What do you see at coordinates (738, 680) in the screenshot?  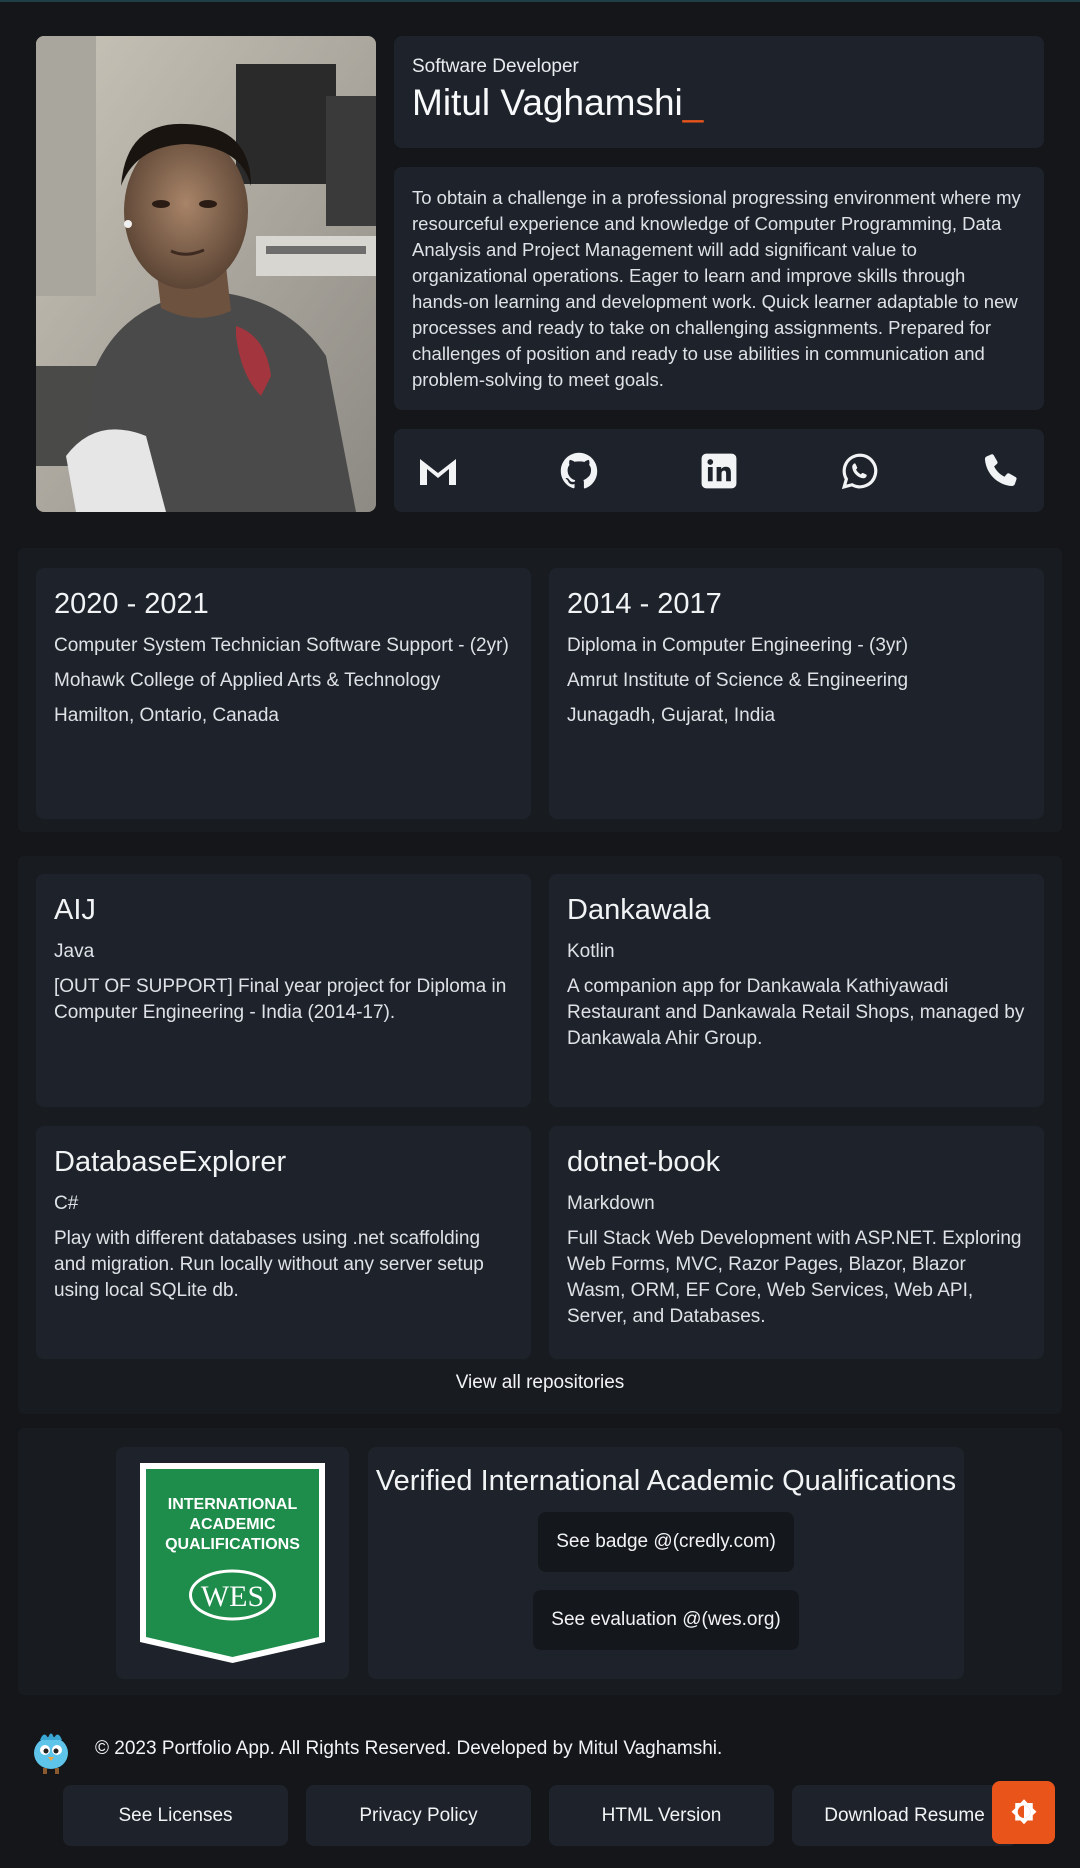 I see `education-school: Amrut Institute of Science & Engineering` at bounding box center [738, 680].